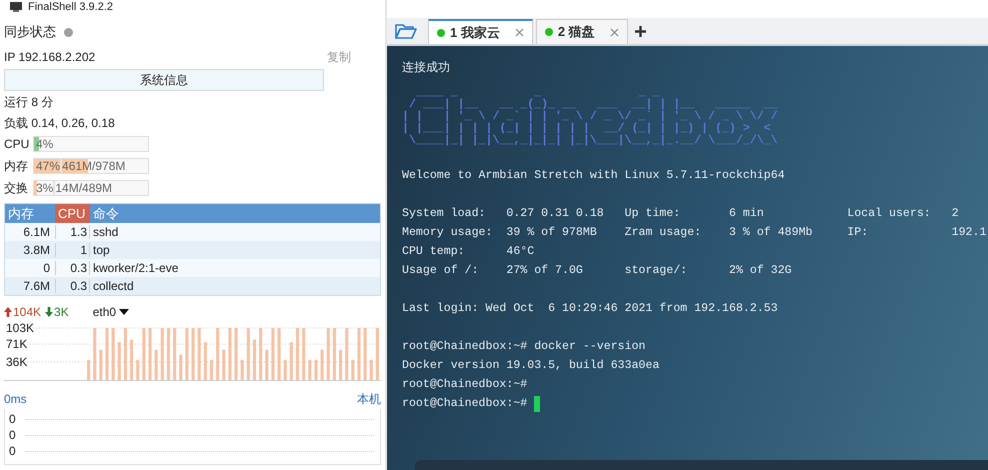 The width and height of the screenshot is (988, 470). Describe the element at coordinates (531, 366) in the screenshot. I see `terminal-line: Docker version 19.03.5, build 633a0ea` at that location.